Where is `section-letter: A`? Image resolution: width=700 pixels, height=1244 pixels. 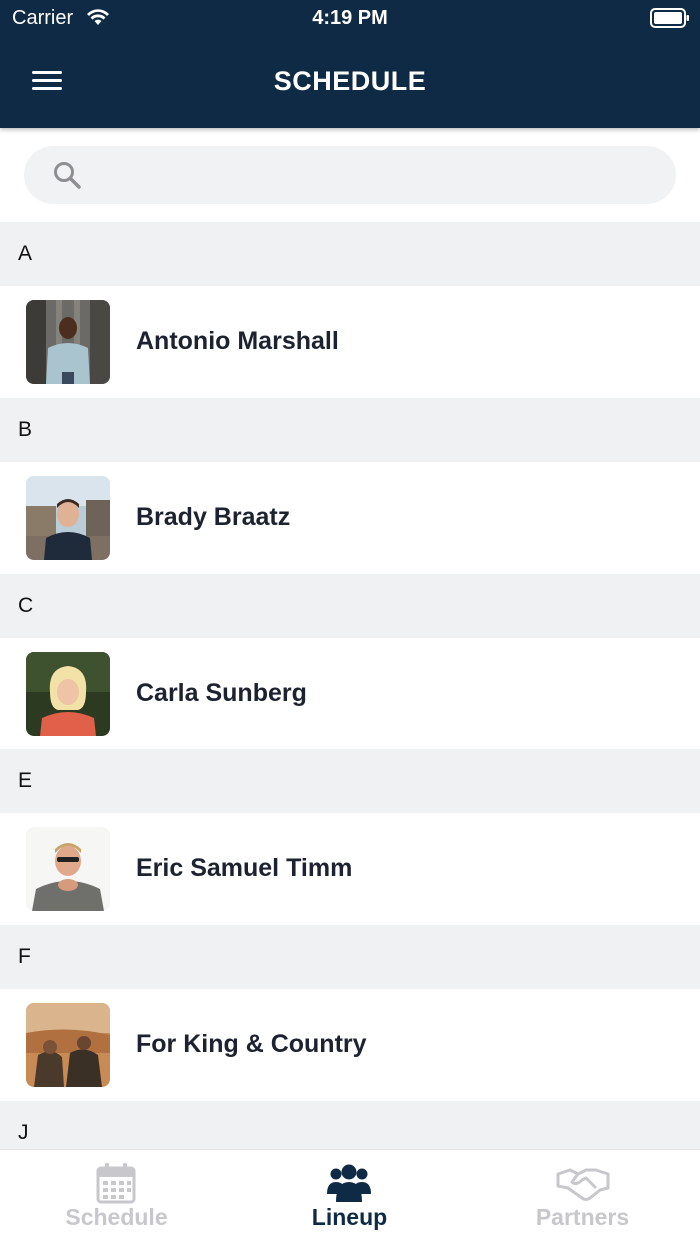 section-letter: A is located at coordinates (25, 253).